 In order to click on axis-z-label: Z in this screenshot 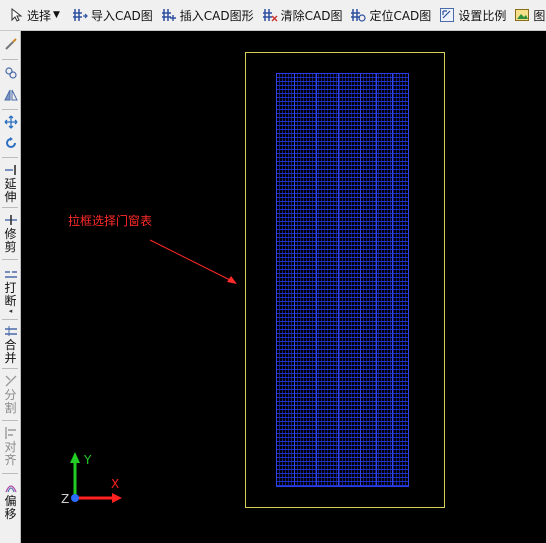, I will do `click(65, 499)`.